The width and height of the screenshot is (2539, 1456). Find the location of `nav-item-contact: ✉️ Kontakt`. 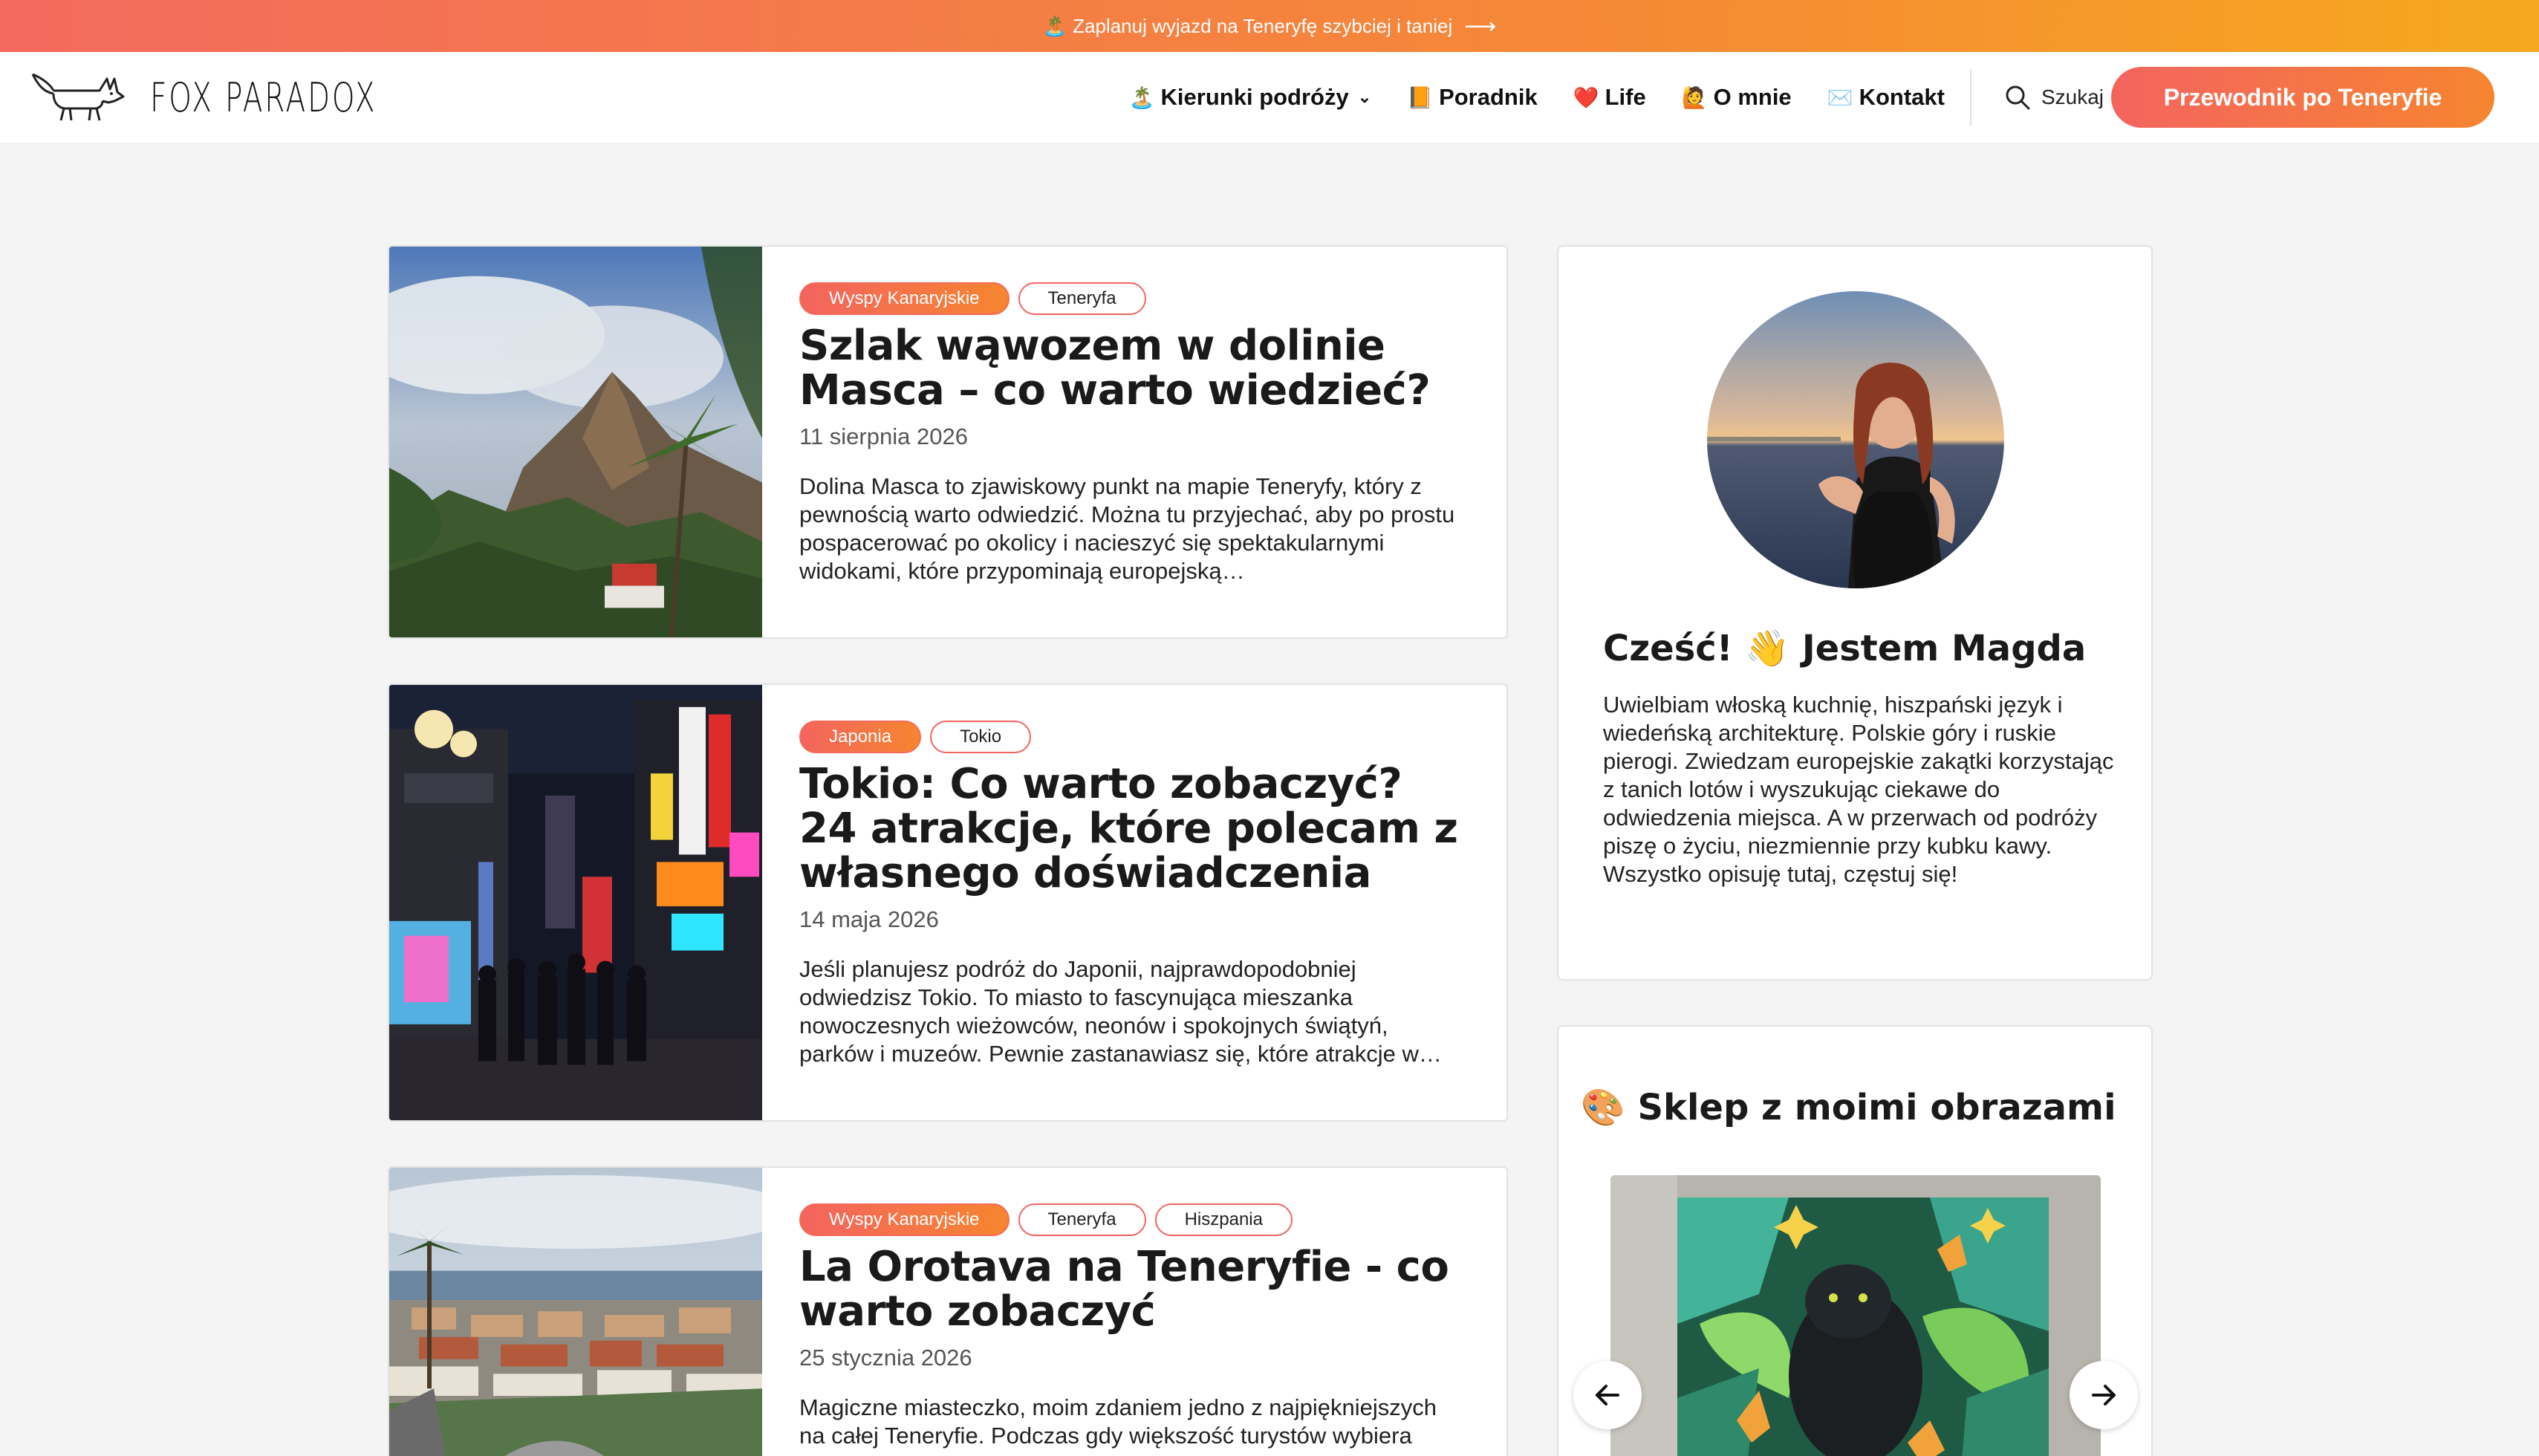

nav-item-contact: ✉️ Kontakt is located at coordinates (1886, 97).